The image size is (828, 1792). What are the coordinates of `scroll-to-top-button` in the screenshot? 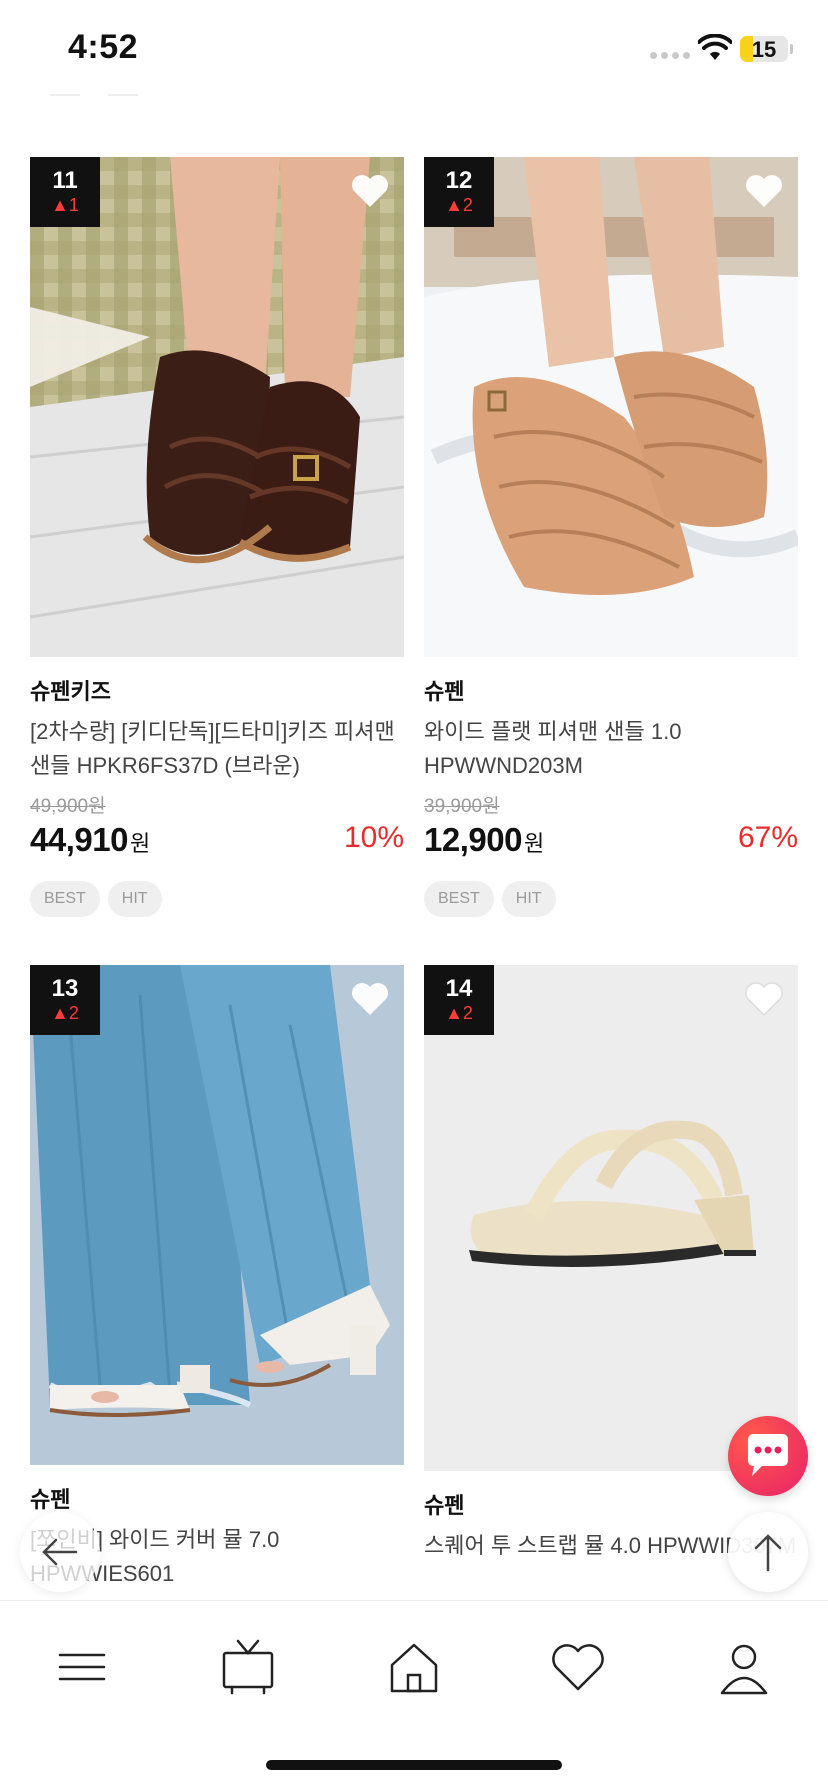 It's located at (768, 1552).